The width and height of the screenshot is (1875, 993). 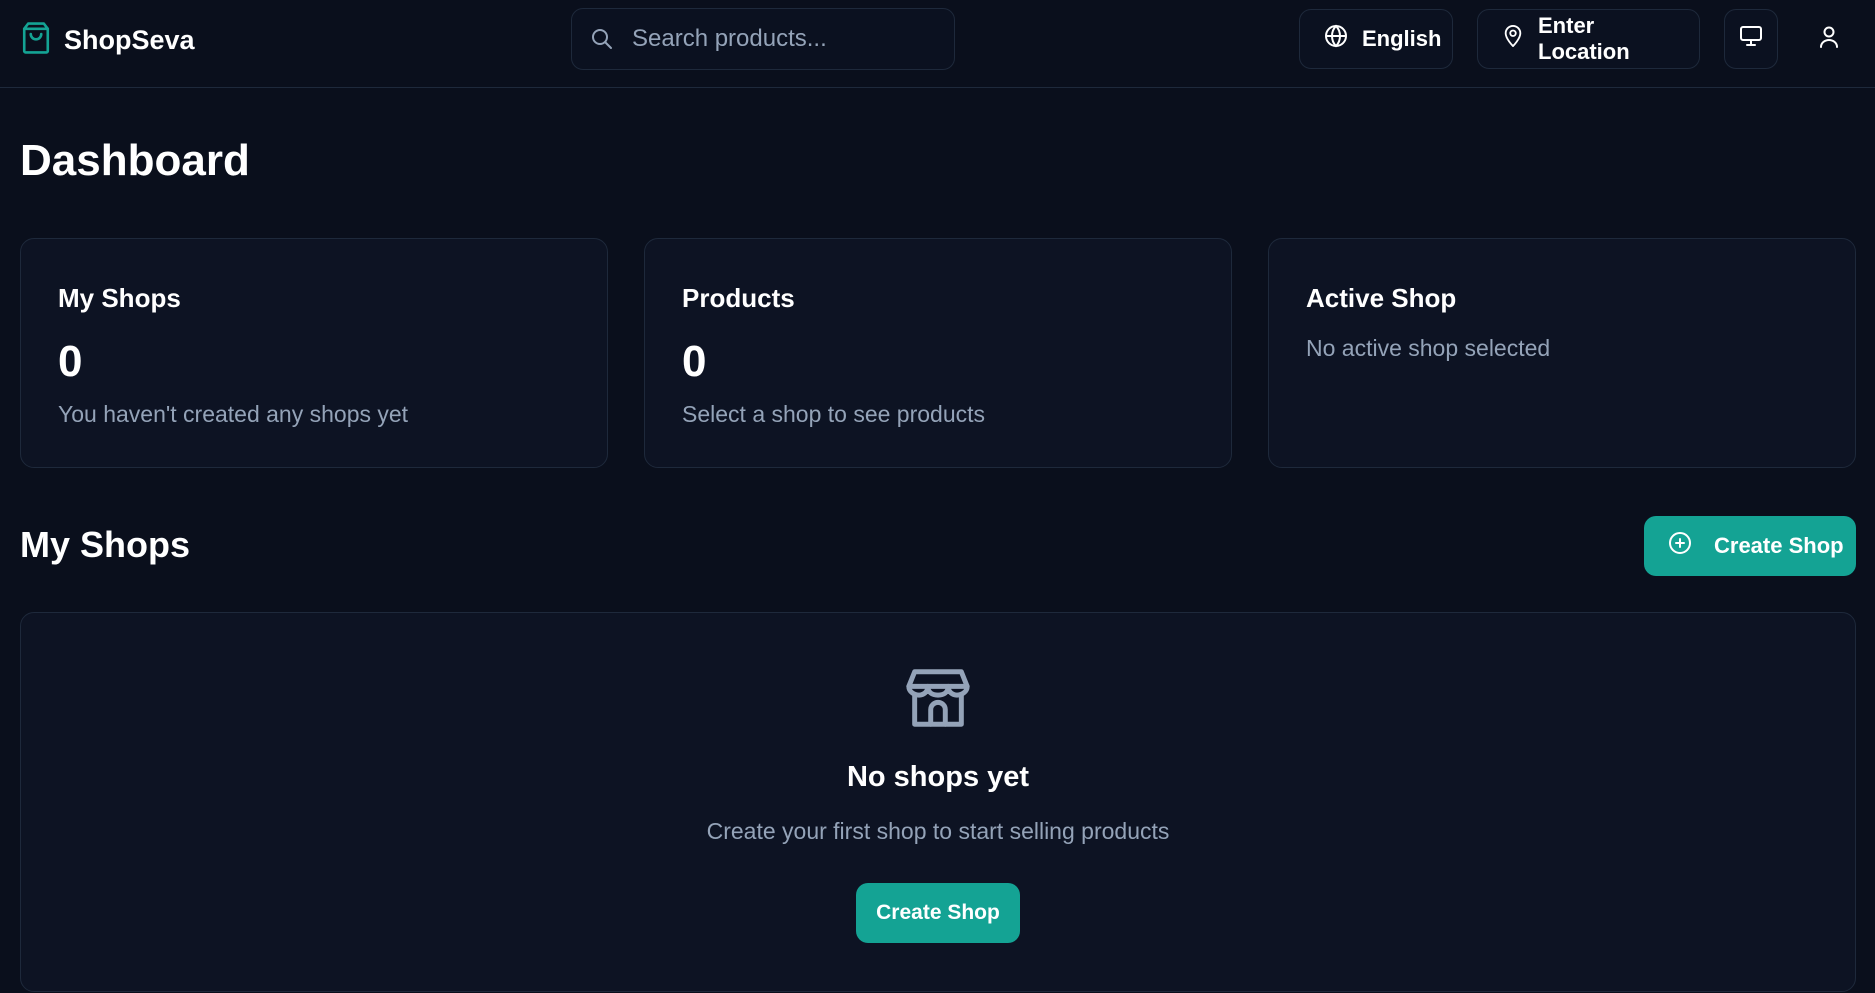 I want to click on stat-card-active-shop: Active Shop No active shop selected, so click(x=1562, y=353).